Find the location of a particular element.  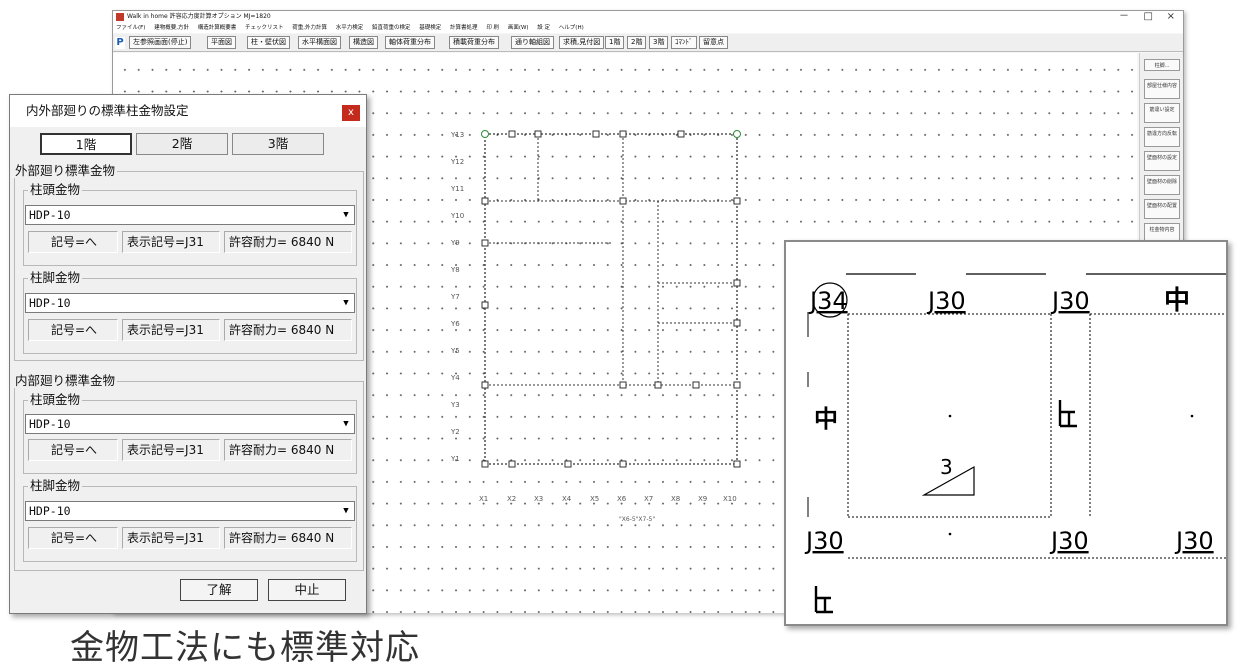

outer-foot-group: 柱脚金物 HDP-10 ▼ 記号=へ 表示記号=J31 許容耐力= 6840 N is located at coordinates (190, 312).